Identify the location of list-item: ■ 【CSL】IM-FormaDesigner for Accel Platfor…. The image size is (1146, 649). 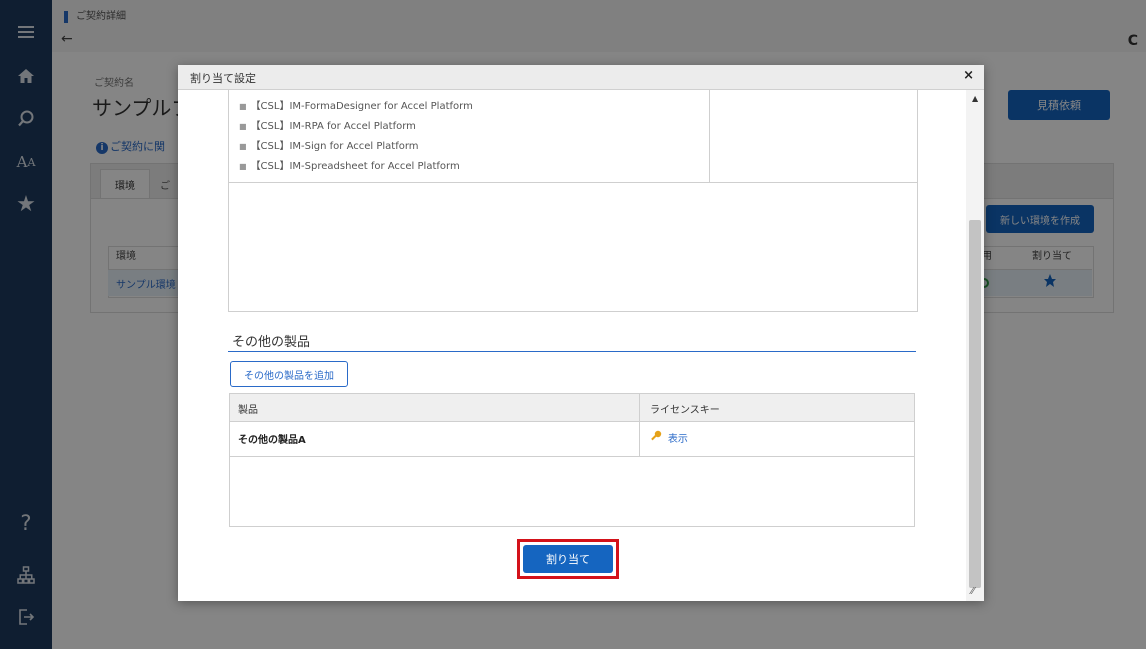
(356, 107).